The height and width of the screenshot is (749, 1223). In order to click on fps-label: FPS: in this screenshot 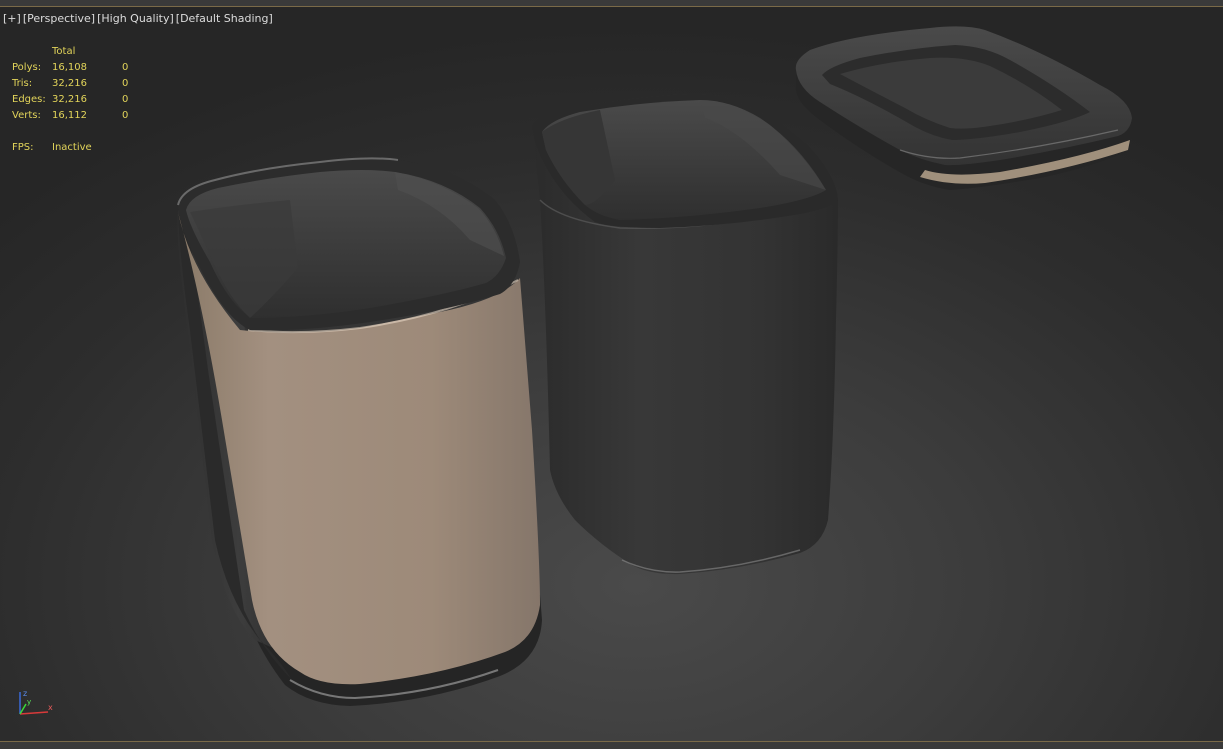, I will do `click(23, 147)`.